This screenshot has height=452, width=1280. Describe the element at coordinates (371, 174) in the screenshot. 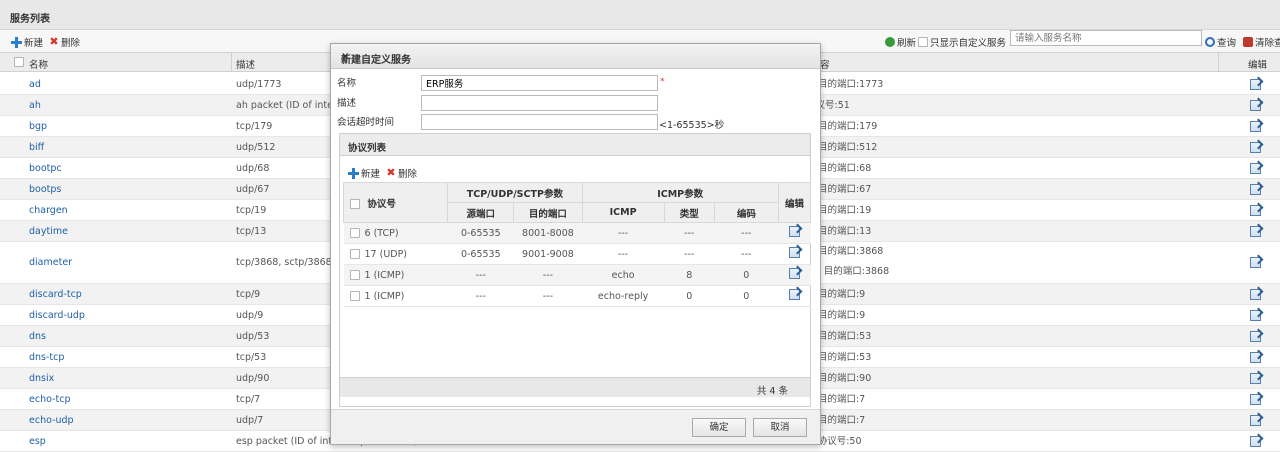

I see `protocol-new-label: 新建` at that location.